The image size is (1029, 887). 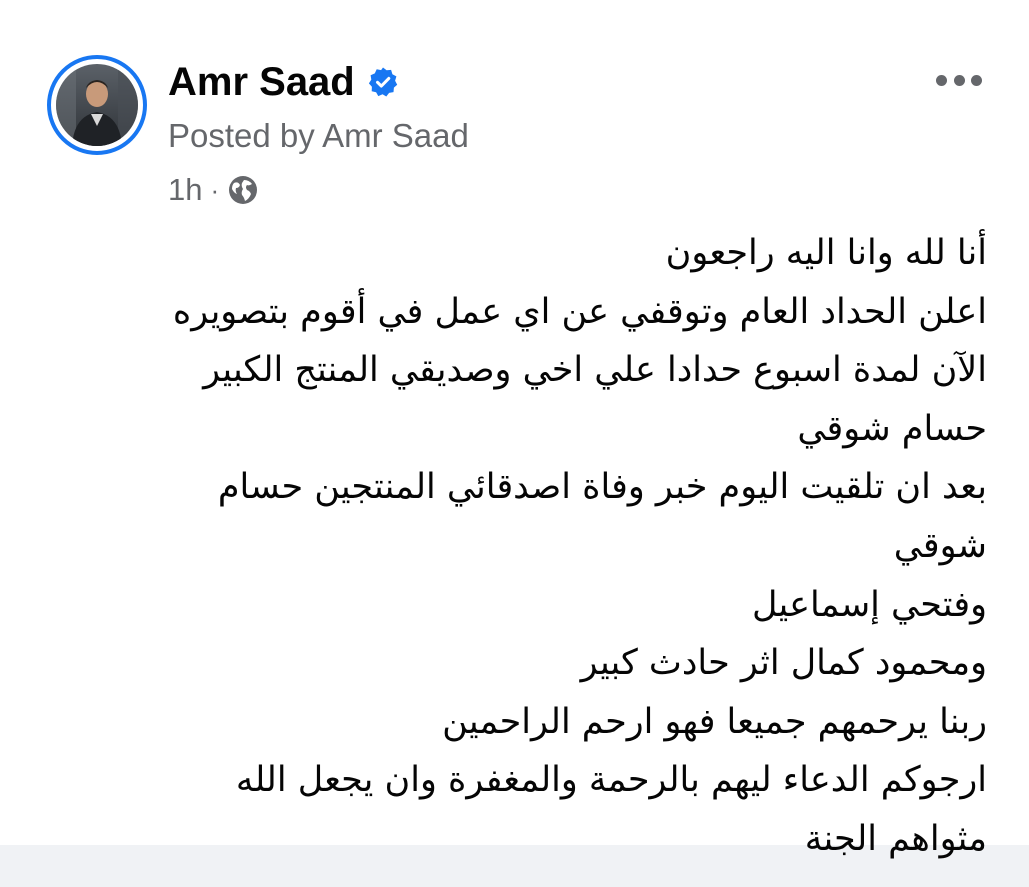 I want to click on post-meta: 1h ·, so click(x=213, y=190).